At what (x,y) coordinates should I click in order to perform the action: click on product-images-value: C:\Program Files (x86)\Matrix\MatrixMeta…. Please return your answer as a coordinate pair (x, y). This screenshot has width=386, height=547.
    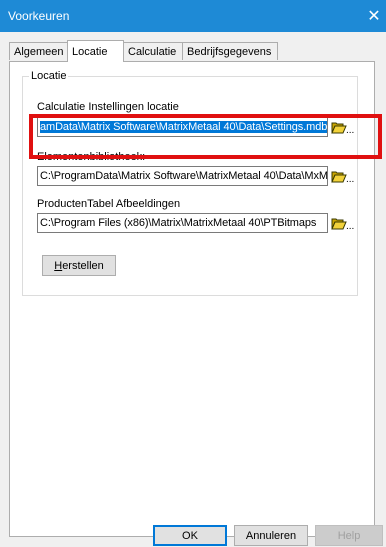
    Looking at the image, I should click on (178, 223).